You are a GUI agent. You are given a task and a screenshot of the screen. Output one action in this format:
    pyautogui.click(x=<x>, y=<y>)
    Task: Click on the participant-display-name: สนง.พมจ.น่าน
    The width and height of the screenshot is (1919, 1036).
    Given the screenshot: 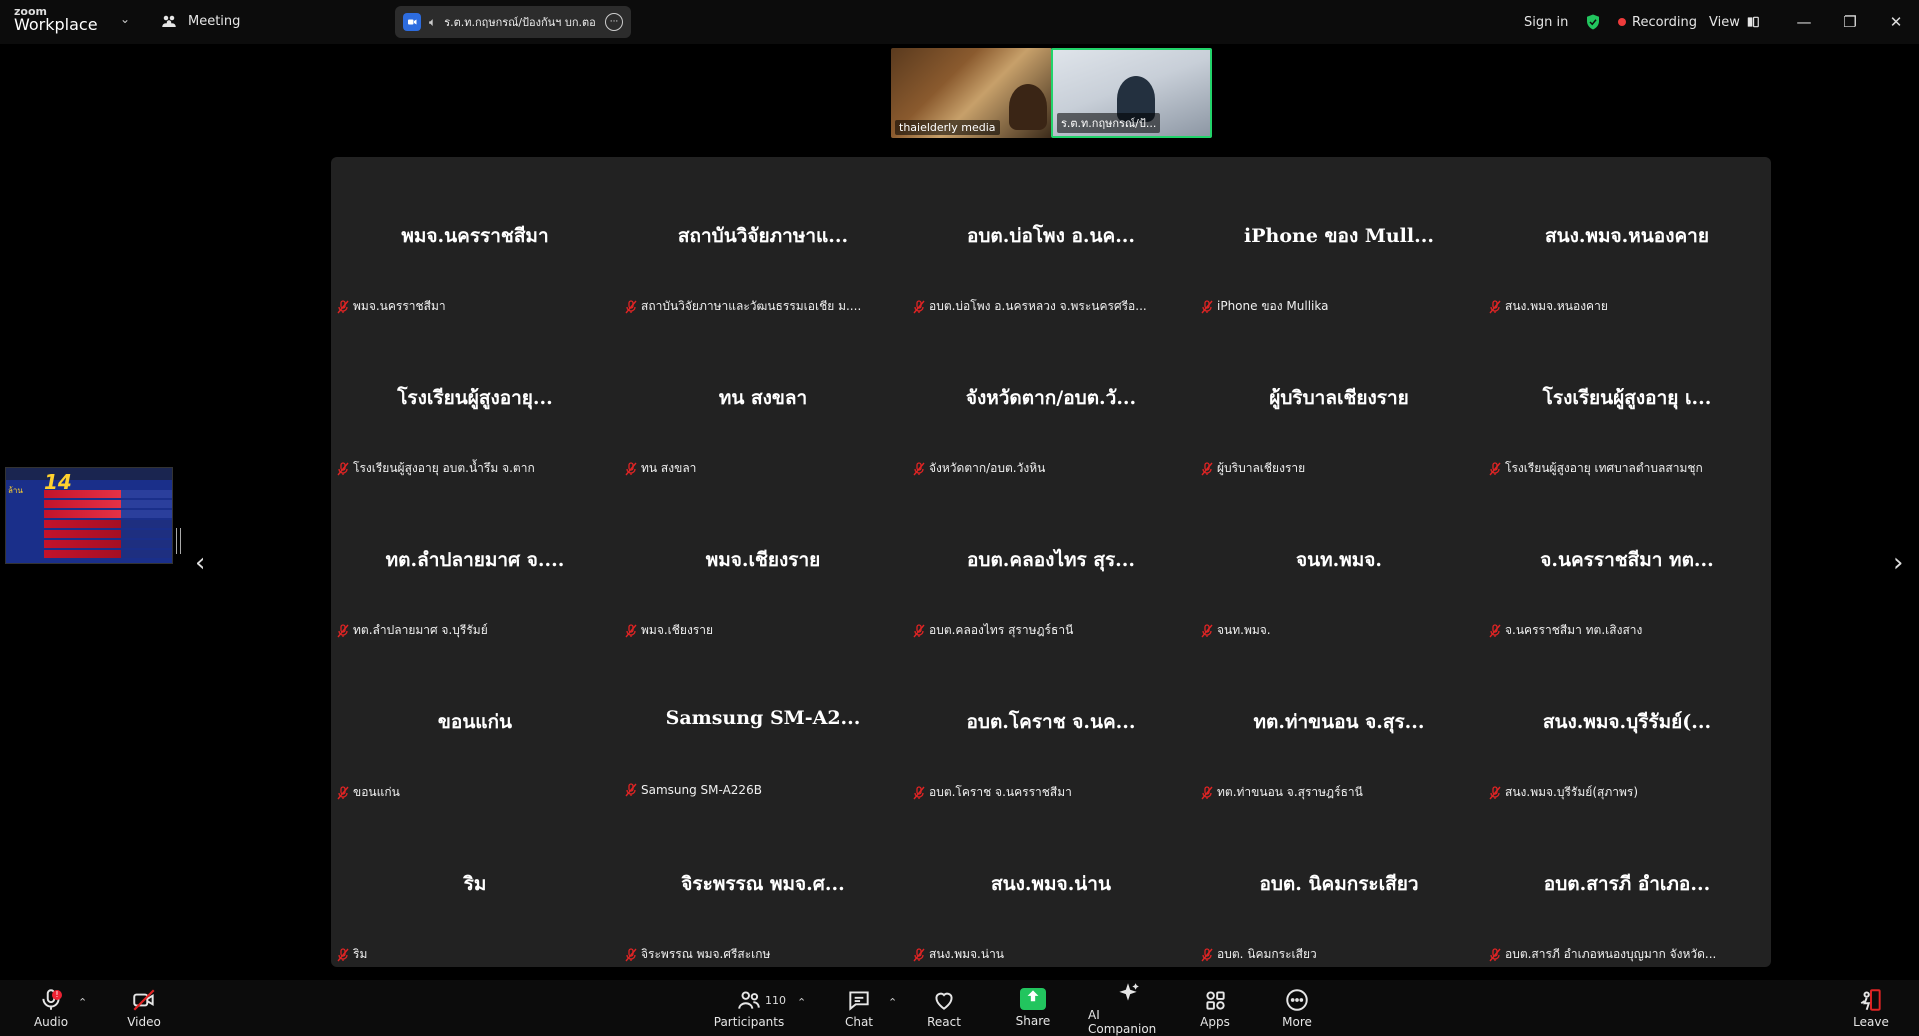 What is the action you would take?
    pyautogui.click(x=1051, y=884)
    